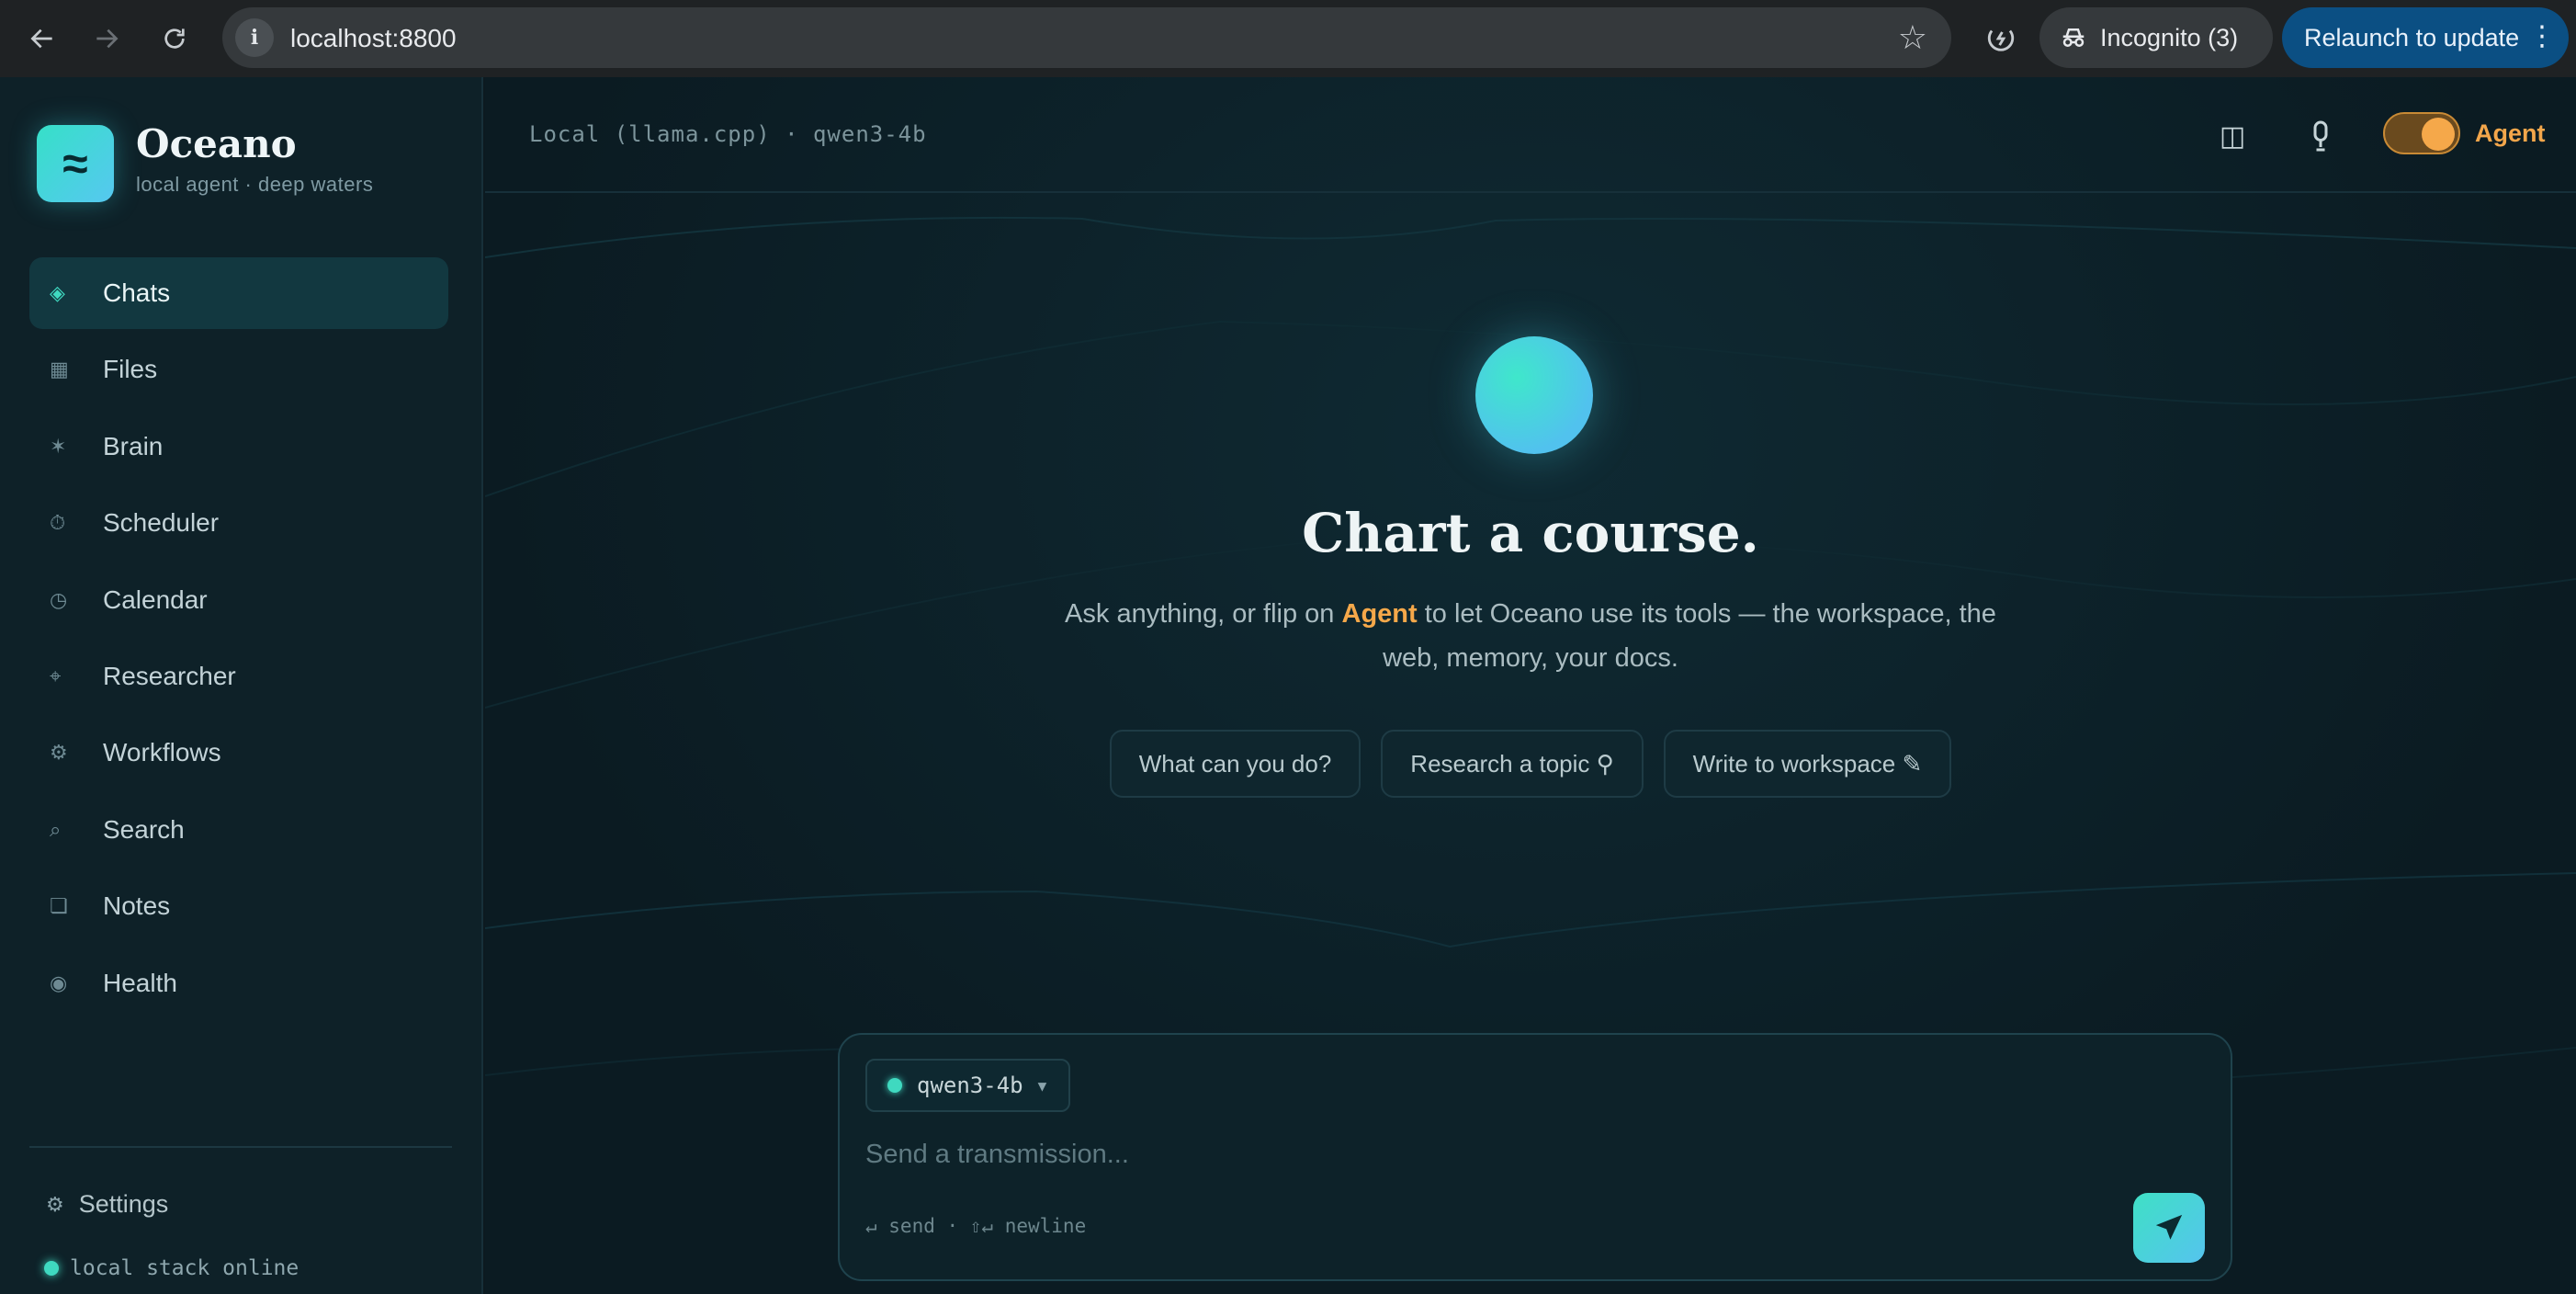 Image resolution: width=2576 pixels, height=1294 pixels. I want to click on sidebar-divider, so click(240, 1147).